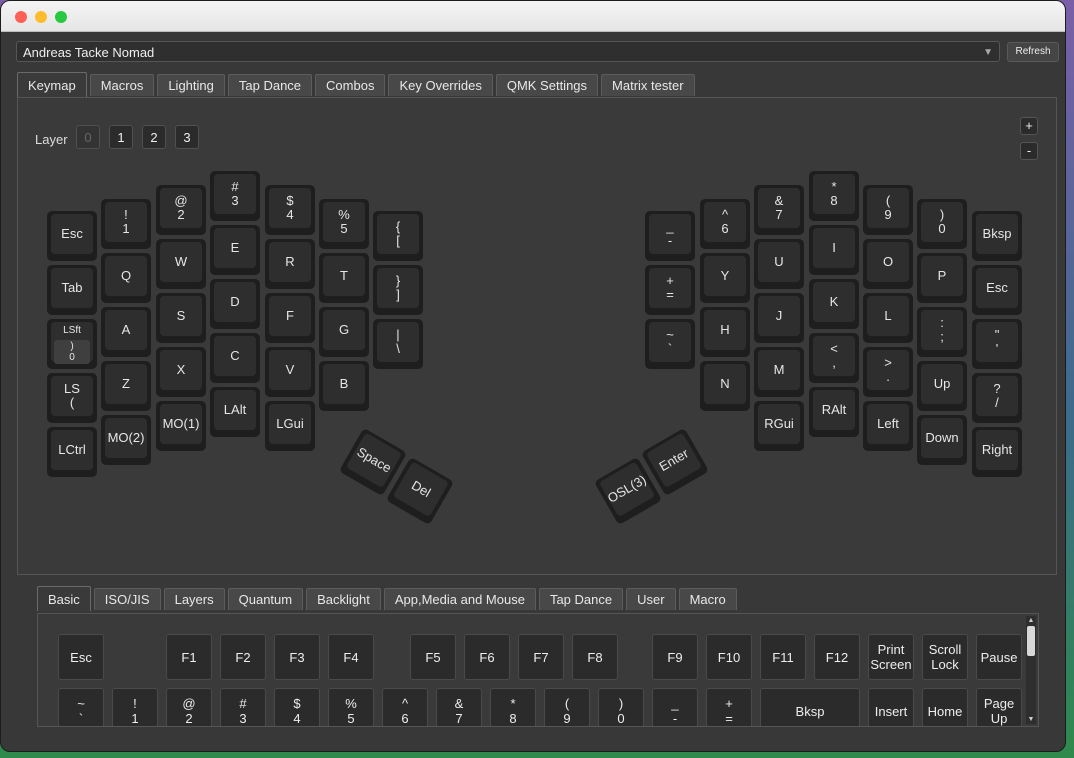 This screenshot has width=1074, height=758. What do you see at coordinates (398, 290) in the screenshot?
I see `key-sym: } ]` at bounding box center [398, 290].